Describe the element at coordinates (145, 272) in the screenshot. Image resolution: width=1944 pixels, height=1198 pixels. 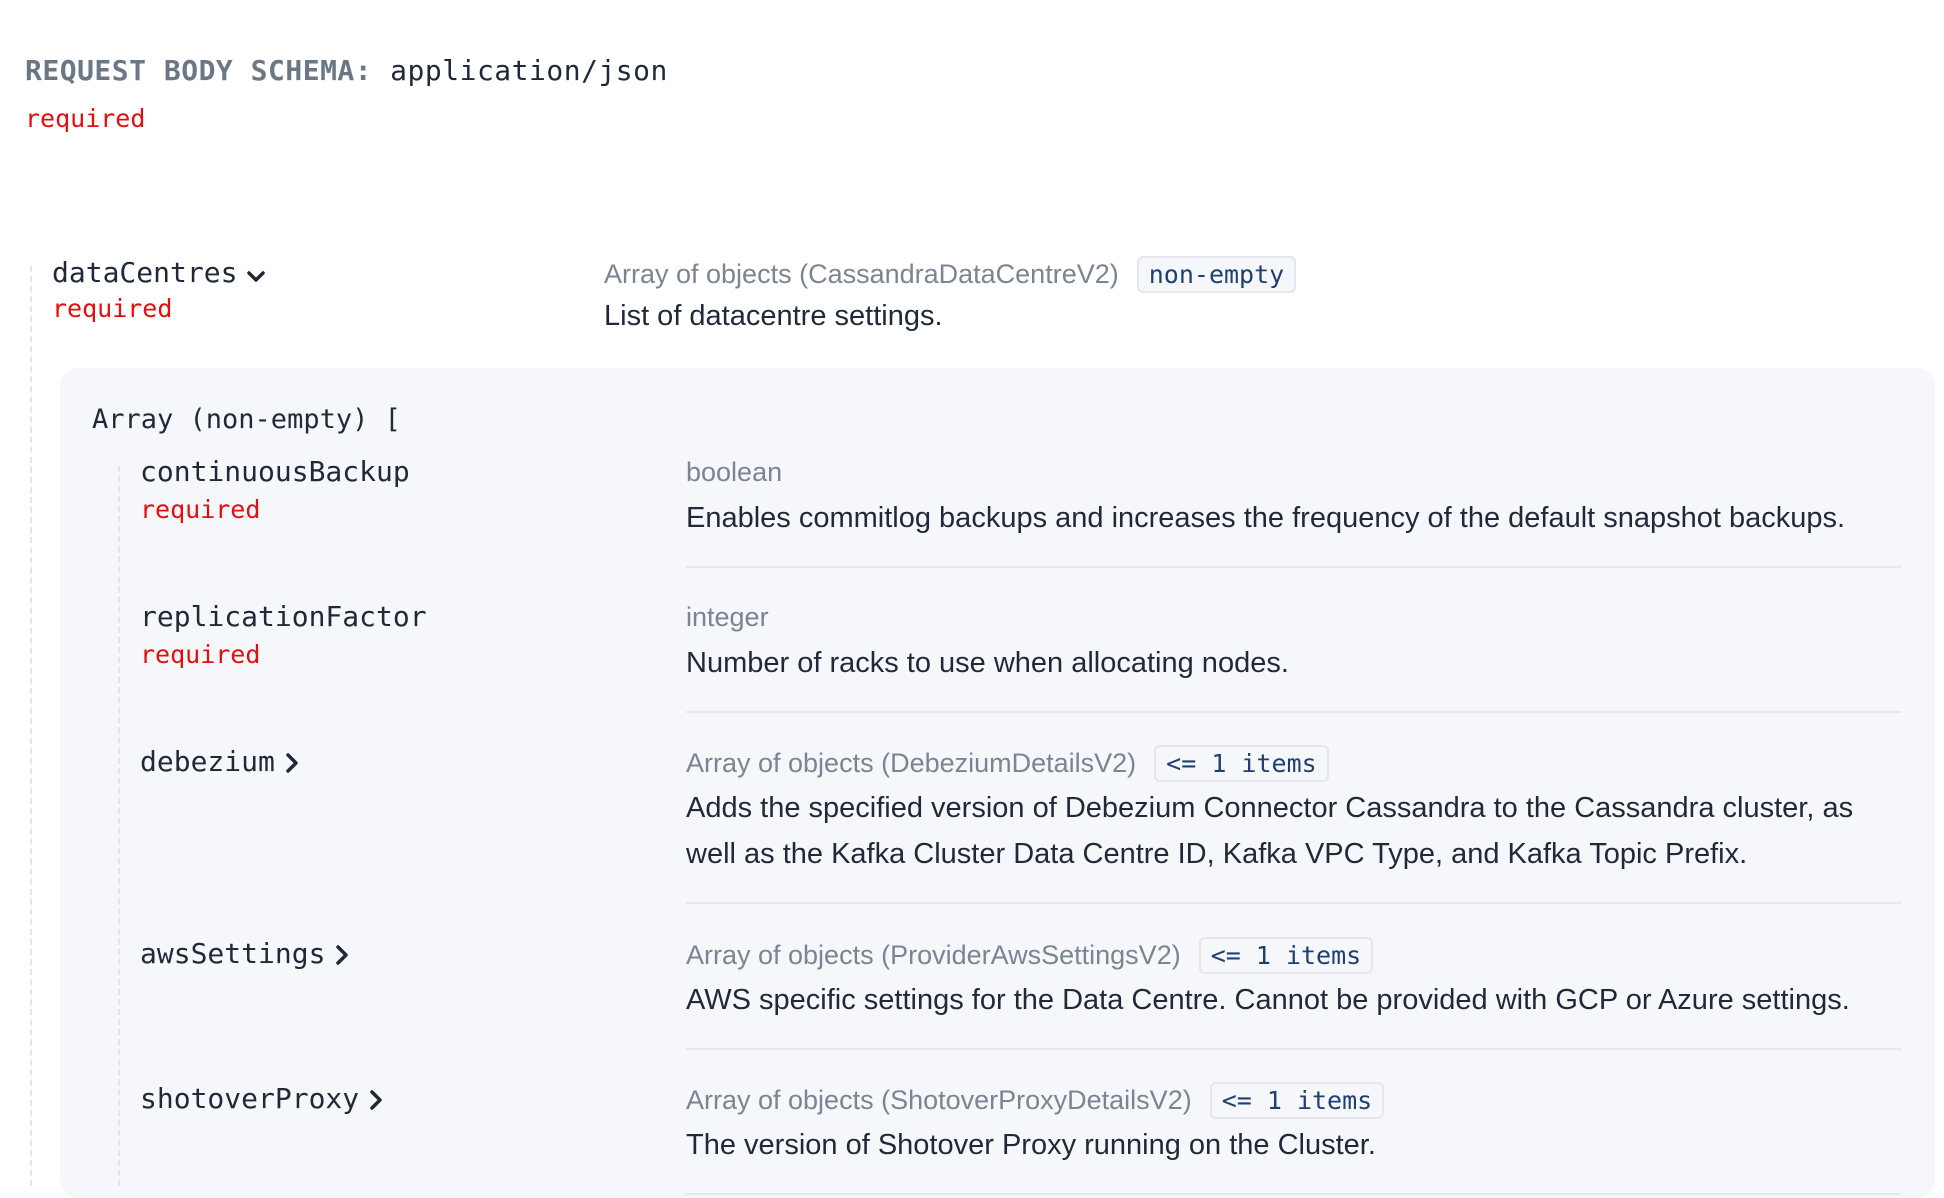
I see `property-name: dataCentres` at that location.